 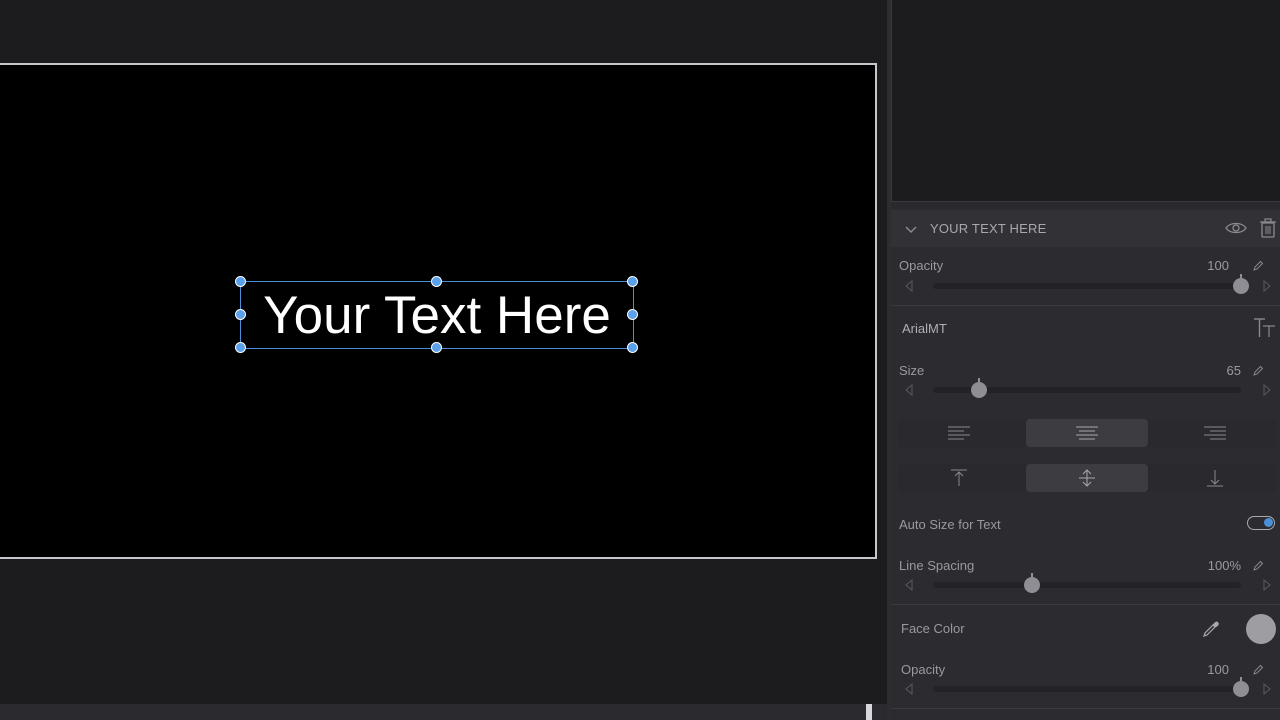 I want to click on text-layer-content: Your Text Here, so click(x=437, y=315).